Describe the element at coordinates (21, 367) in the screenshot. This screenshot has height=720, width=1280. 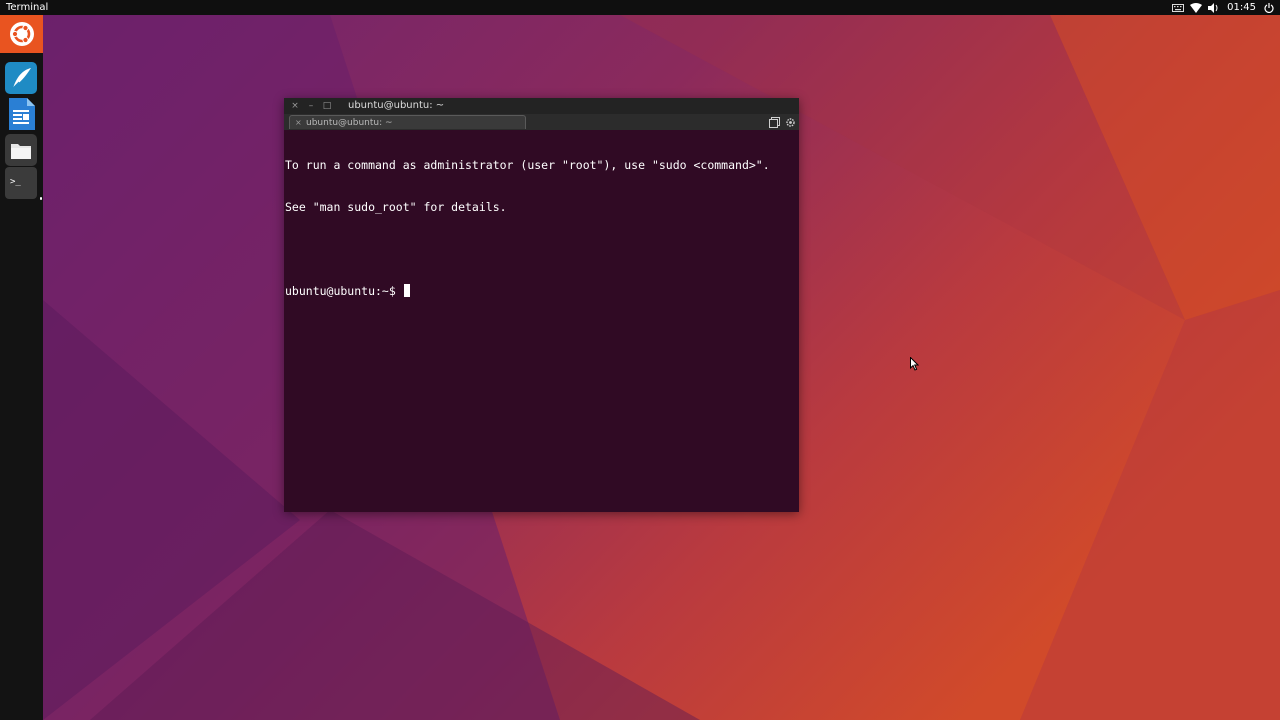
I see `launcher-dock: >_` at that location.